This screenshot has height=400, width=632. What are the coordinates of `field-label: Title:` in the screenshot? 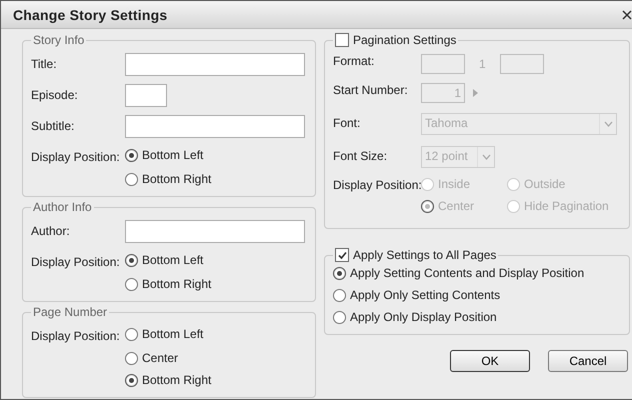 It's located at (44, 64).